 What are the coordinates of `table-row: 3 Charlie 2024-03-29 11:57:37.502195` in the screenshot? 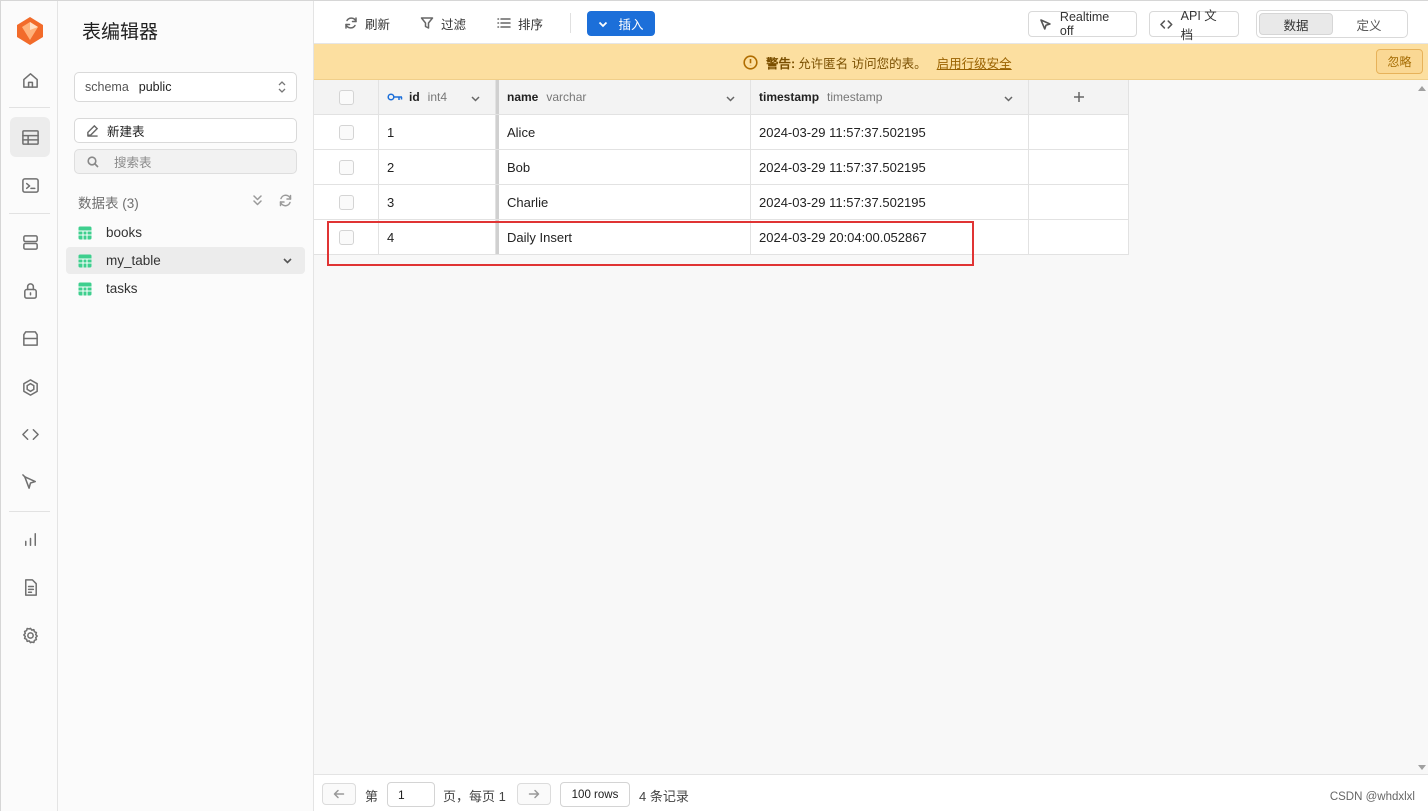 It's located at (721, 202).